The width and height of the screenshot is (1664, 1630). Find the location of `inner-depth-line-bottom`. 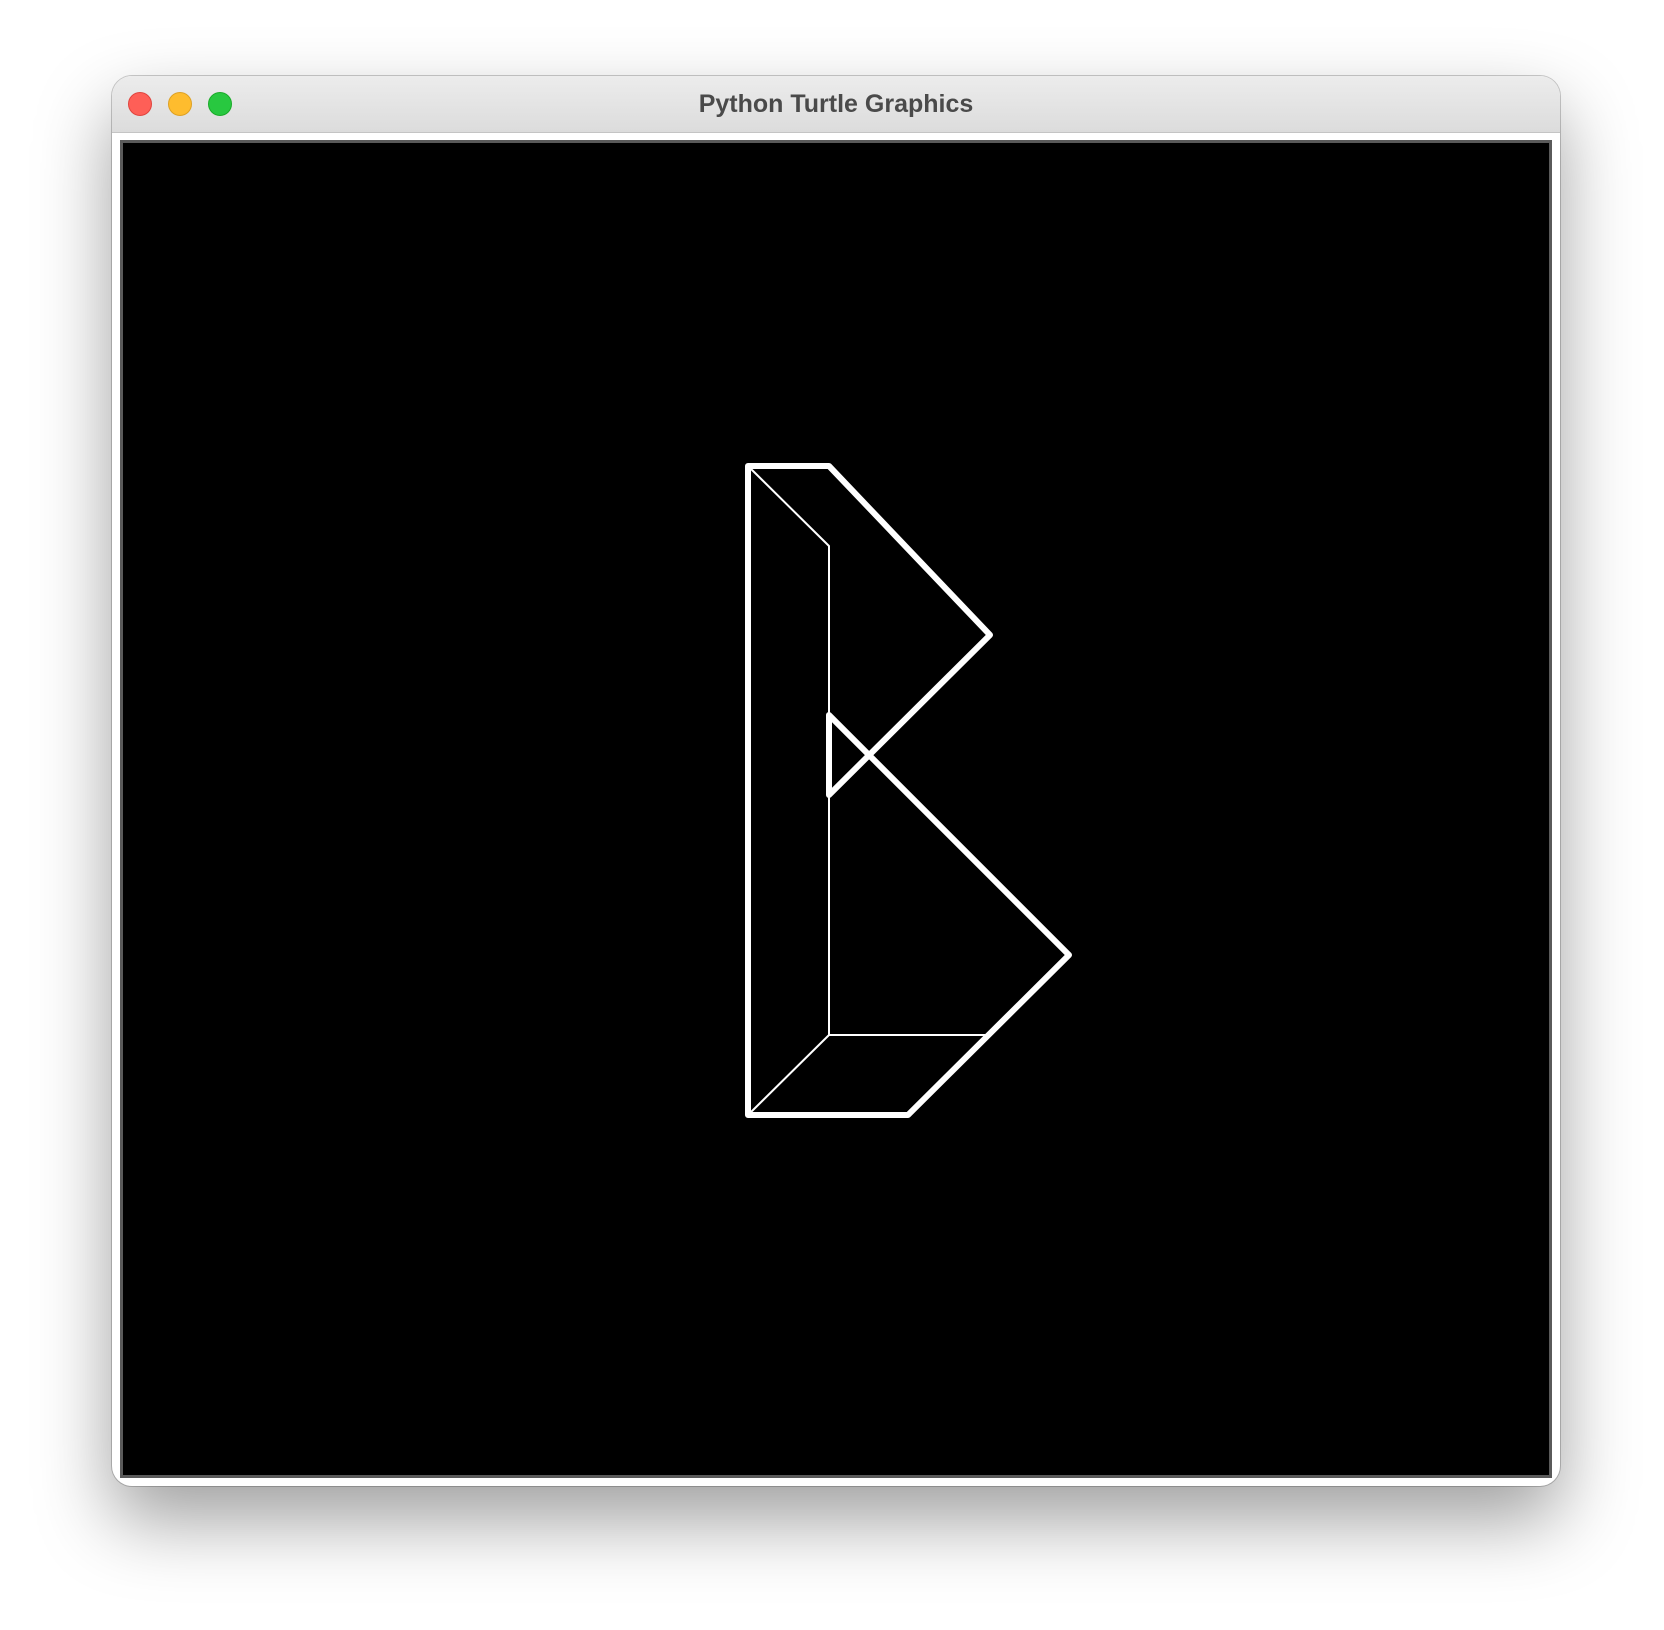

inner-depth-line-bottom is located at coordinates (868, 1075).